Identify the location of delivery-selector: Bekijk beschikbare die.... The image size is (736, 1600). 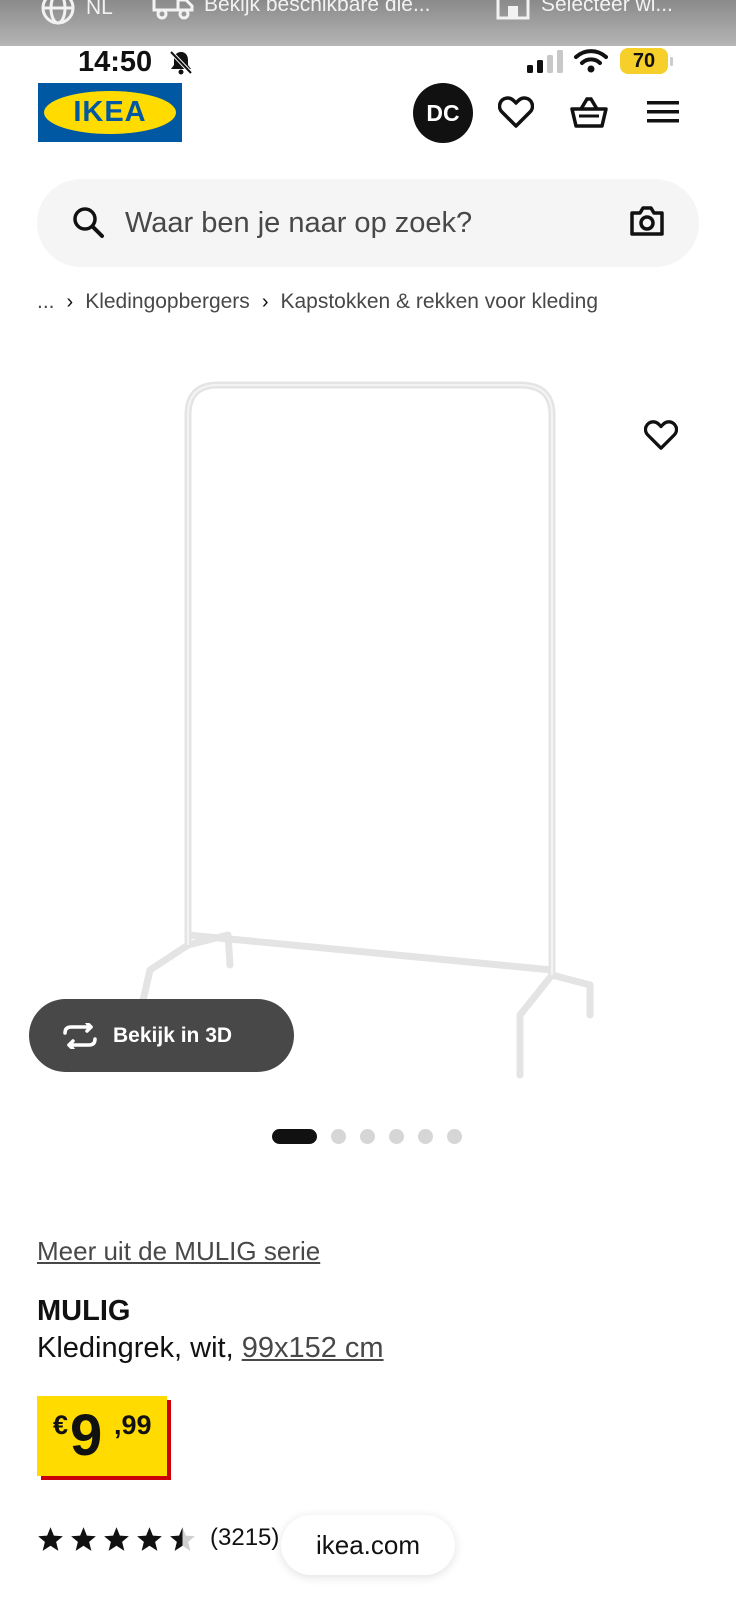
(291, 10).